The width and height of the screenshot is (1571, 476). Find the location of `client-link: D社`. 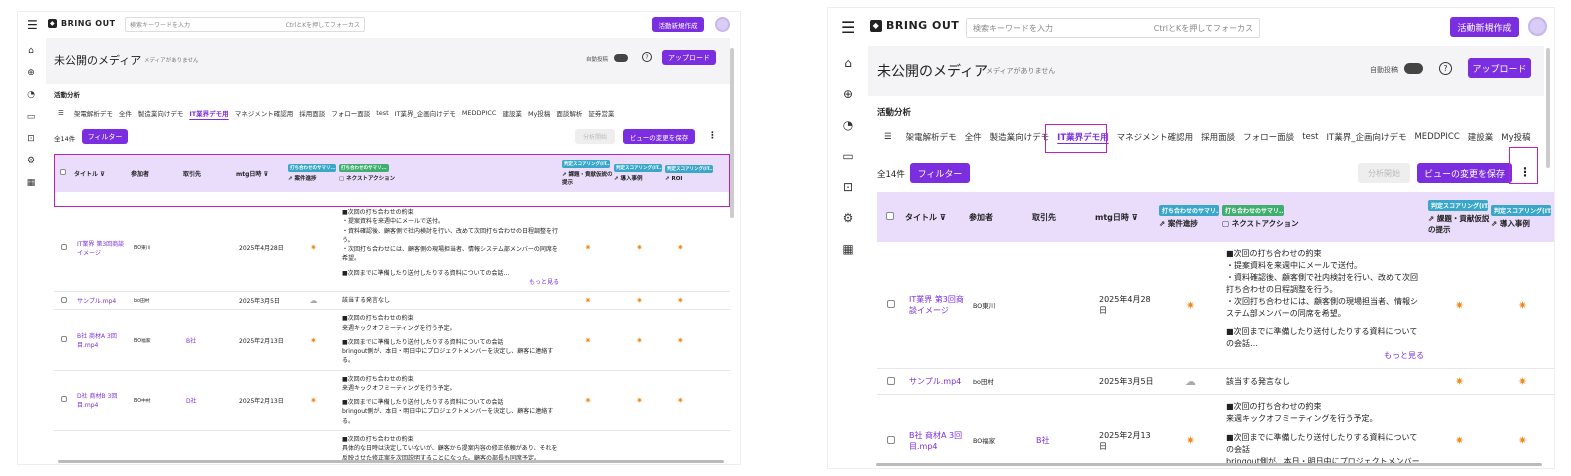

client-link: D社 is located at coordinates (191, 401).